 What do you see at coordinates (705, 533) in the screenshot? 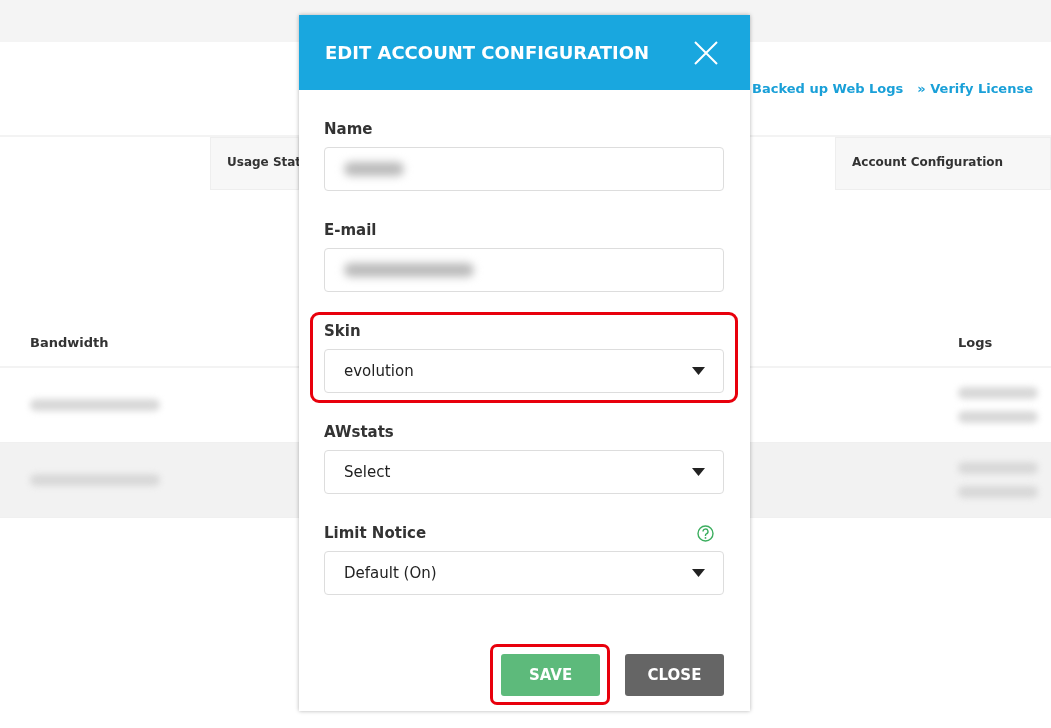
I see `help-icon` at bounding box center [705, 533].